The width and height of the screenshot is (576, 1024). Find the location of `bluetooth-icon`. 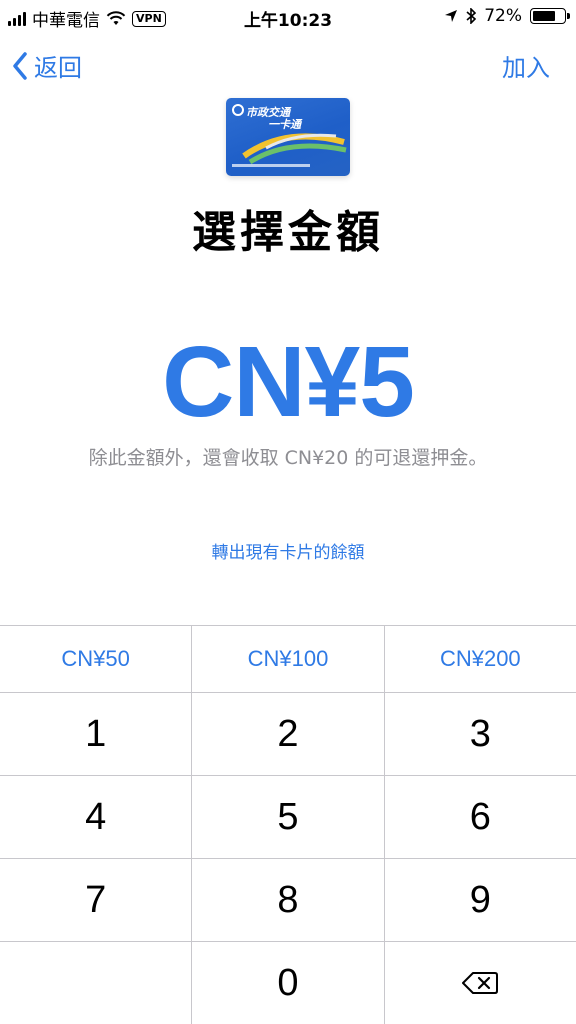

bluetooth-icon is located at coordinates (471, 16).